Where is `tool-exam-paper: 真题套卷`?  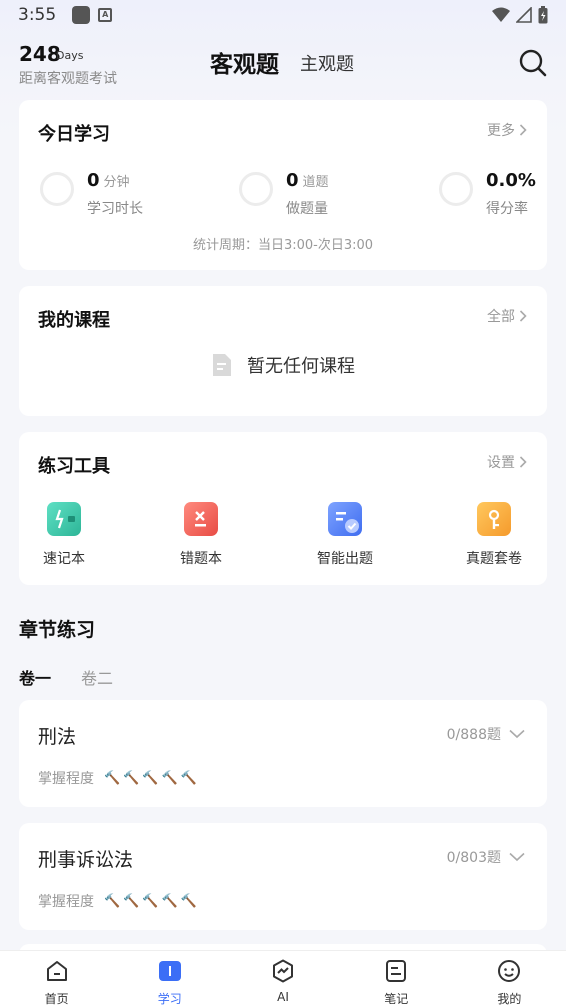 tool-exam-paper: 真题套卷 is located at coordinates (494, 535).